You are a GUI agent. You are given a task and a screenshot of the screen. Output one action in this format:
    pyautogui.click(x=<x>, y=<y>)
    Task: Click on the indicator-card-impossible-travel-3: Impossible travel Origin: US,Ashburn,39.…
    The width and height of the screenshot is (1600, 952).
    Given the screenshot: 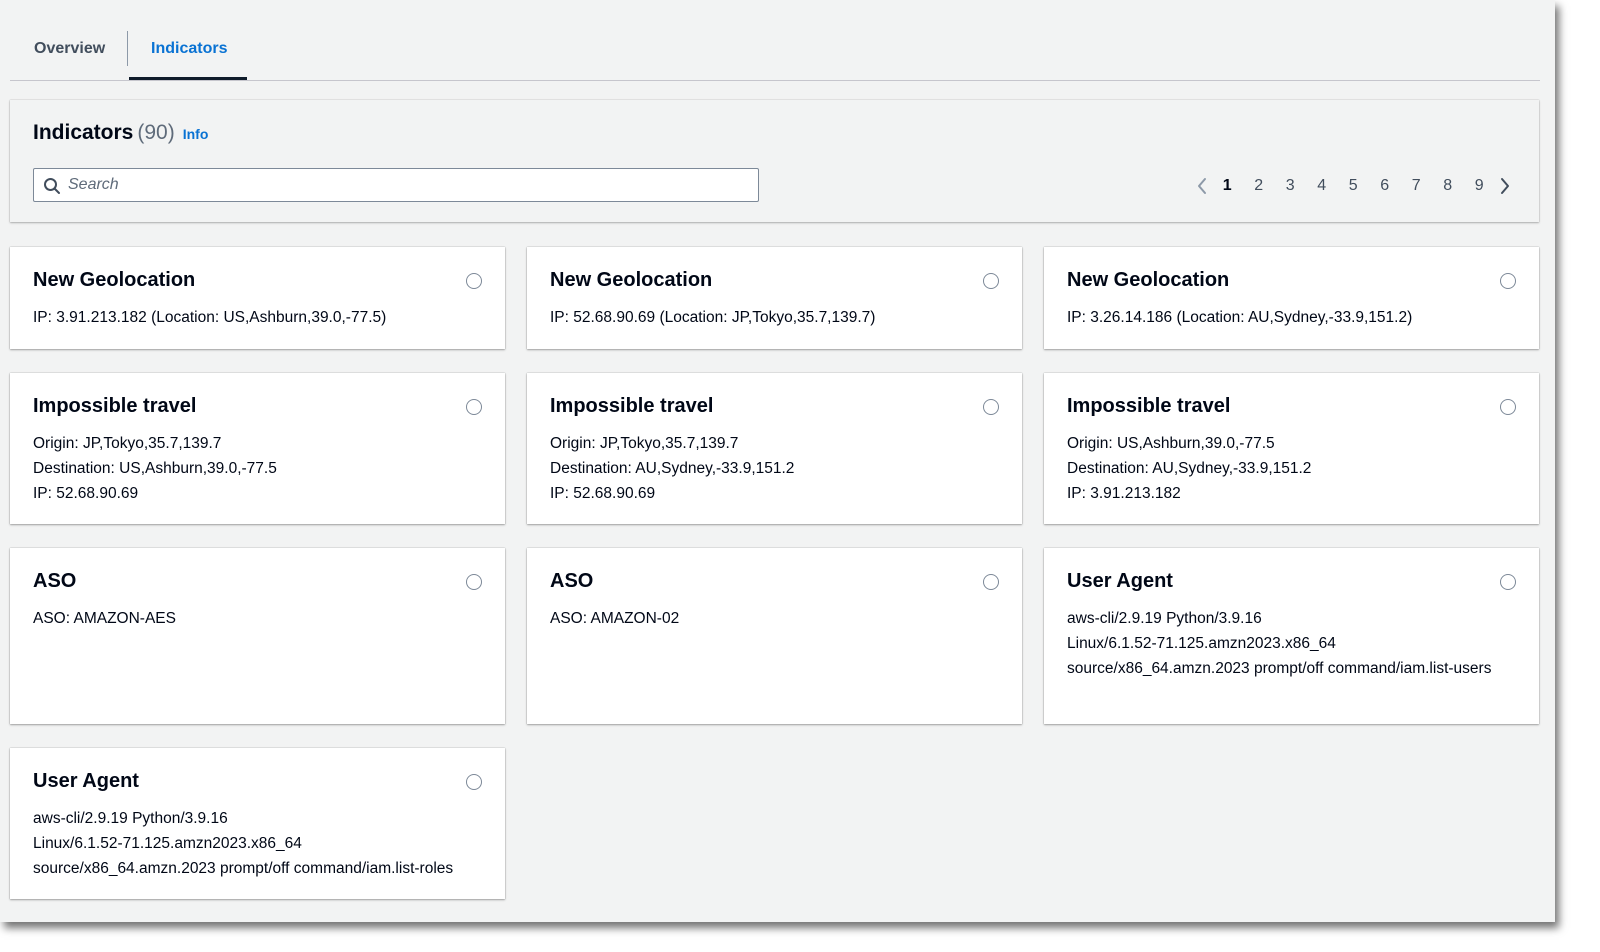 What is the action you would take?
    pyautogui.click(x=1291, y=448)
    